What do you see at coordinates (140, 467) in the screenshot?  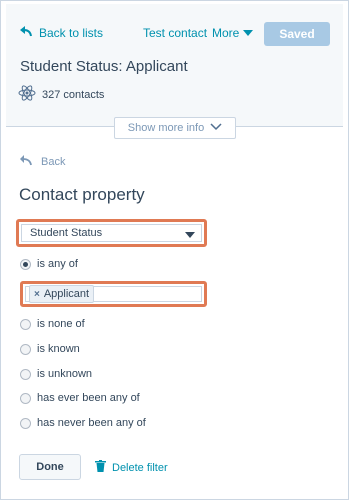 I see `delete-filter-label: Delete filter` at bounding box center [140, 467].